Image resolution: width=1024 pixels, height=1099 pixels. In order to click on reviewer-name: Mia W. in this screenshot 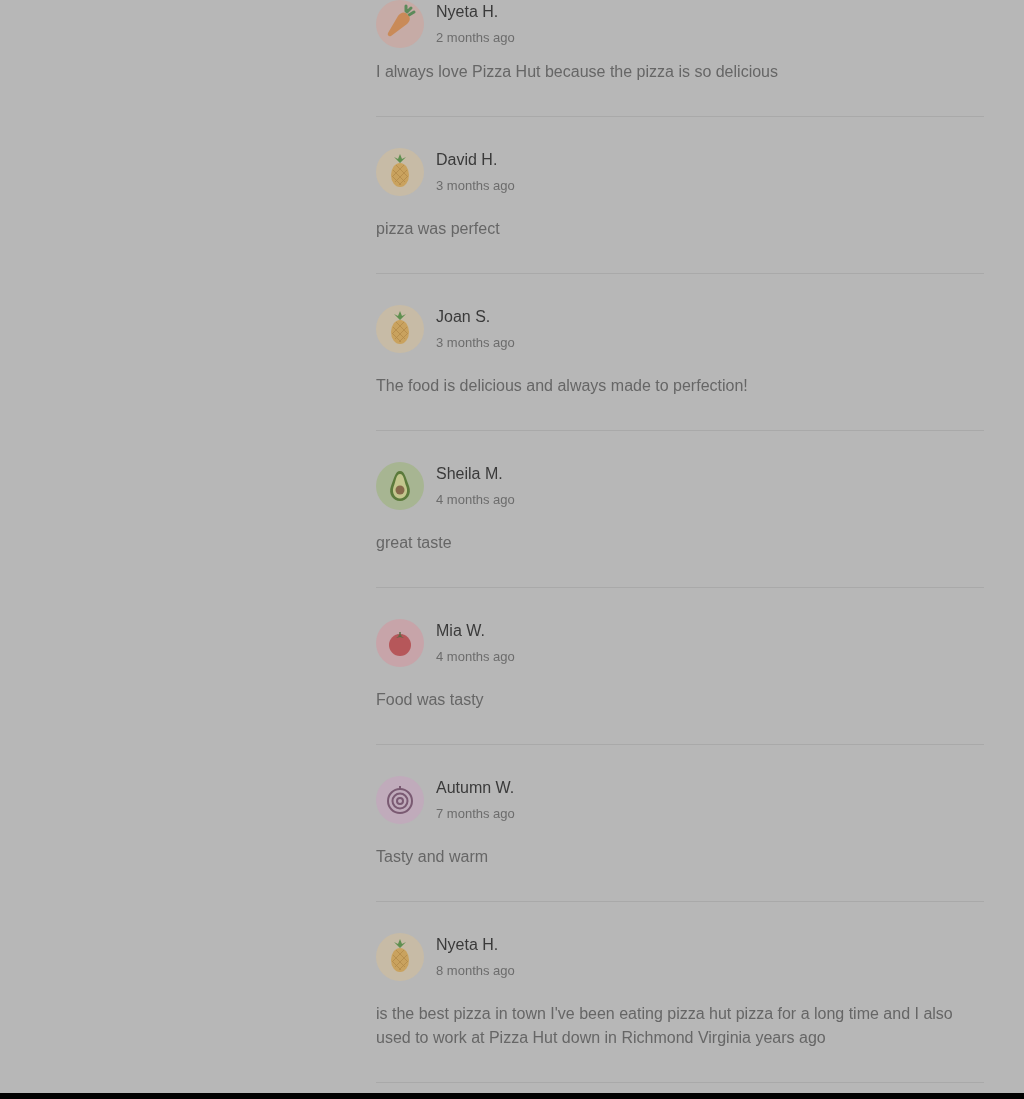, I will do `click(460, 631)`.